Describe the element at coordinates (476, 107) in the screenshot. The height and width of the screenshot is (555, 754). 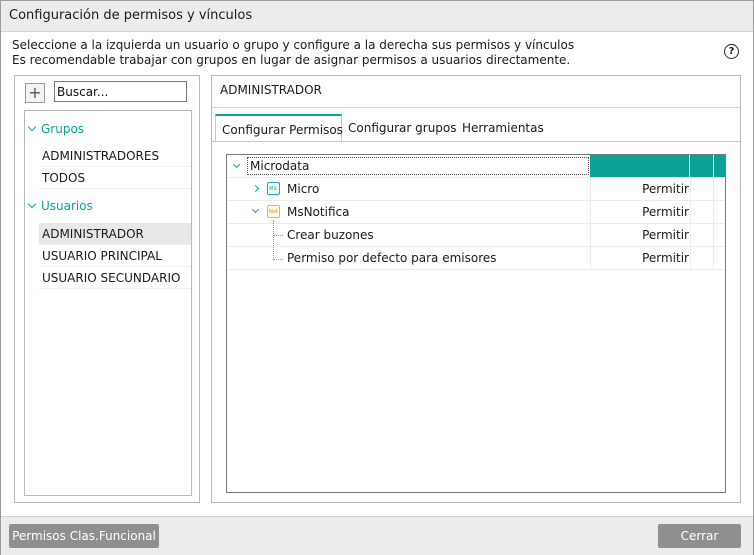
I see `divider` at that location.